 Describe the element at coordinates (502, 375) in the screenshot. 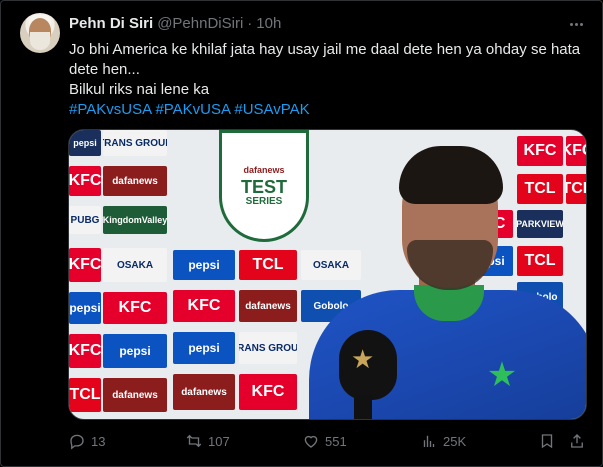

I see `pakistan-star-icon: ★` at that location.